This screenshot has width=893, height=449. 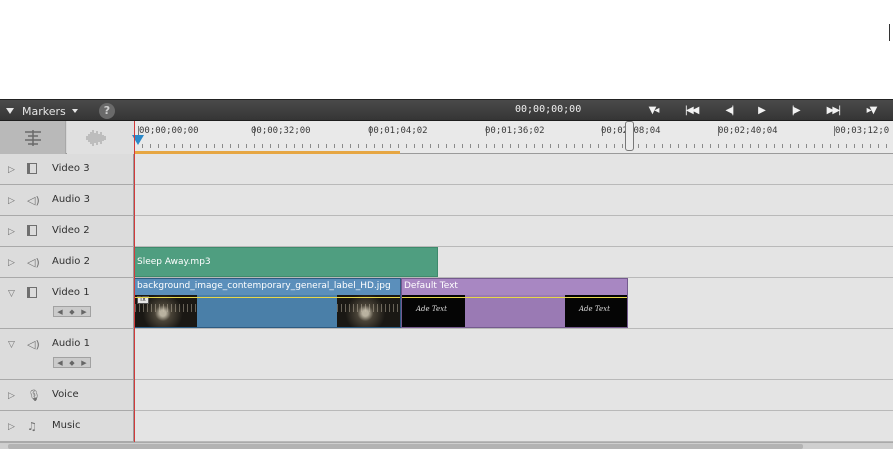 I want to click on track-name: Music, so click(x=66, y=425).